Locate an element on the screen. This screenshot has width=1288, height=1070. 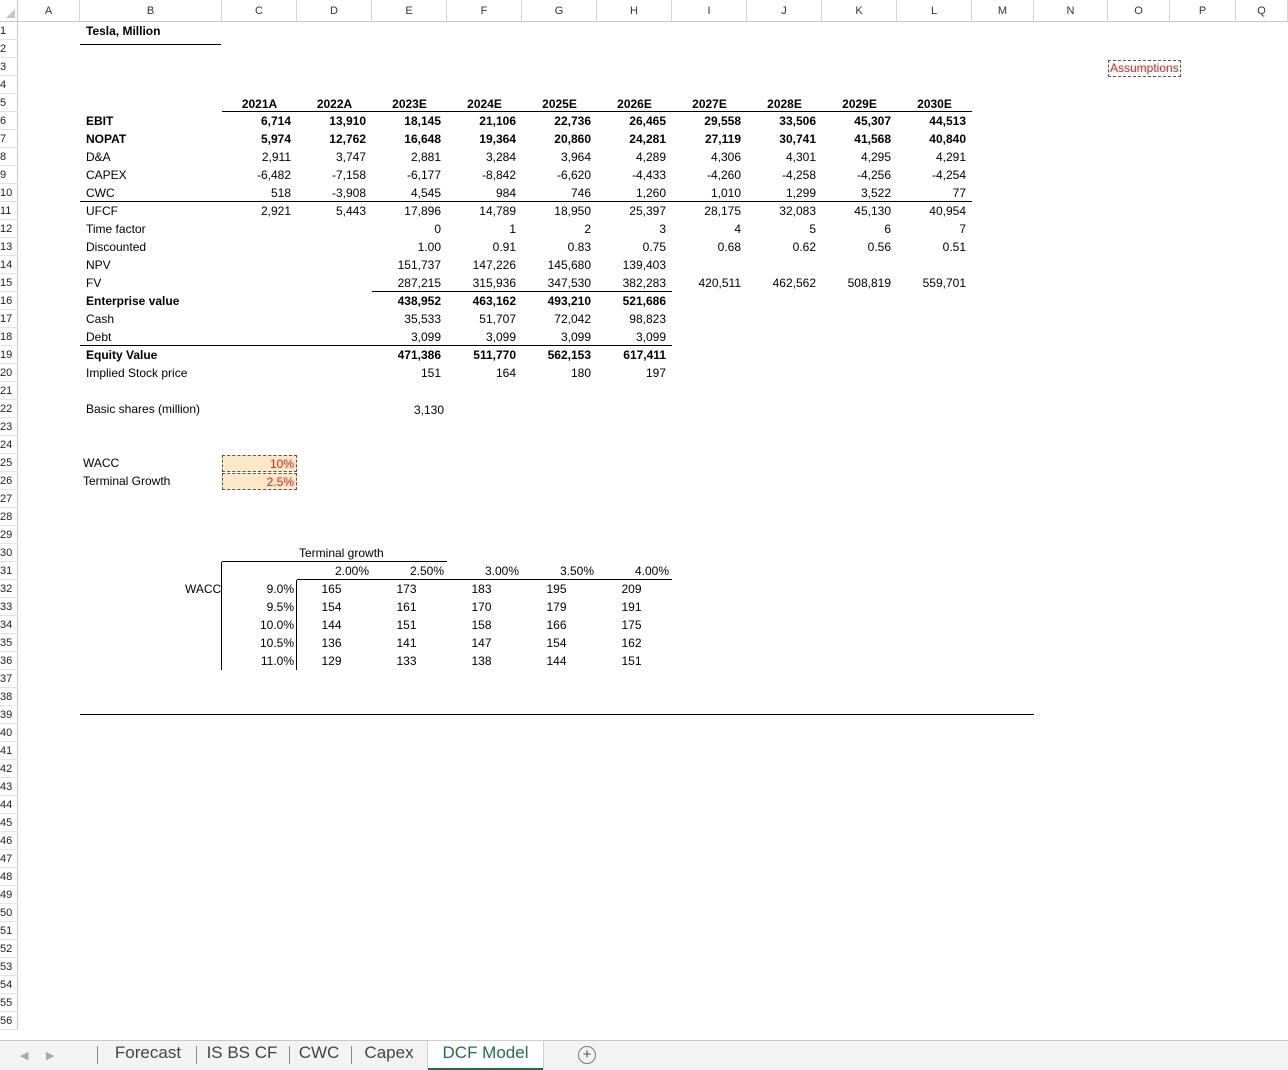
sheet-tab-capex: Capex is located at coordinates (389, 1055).